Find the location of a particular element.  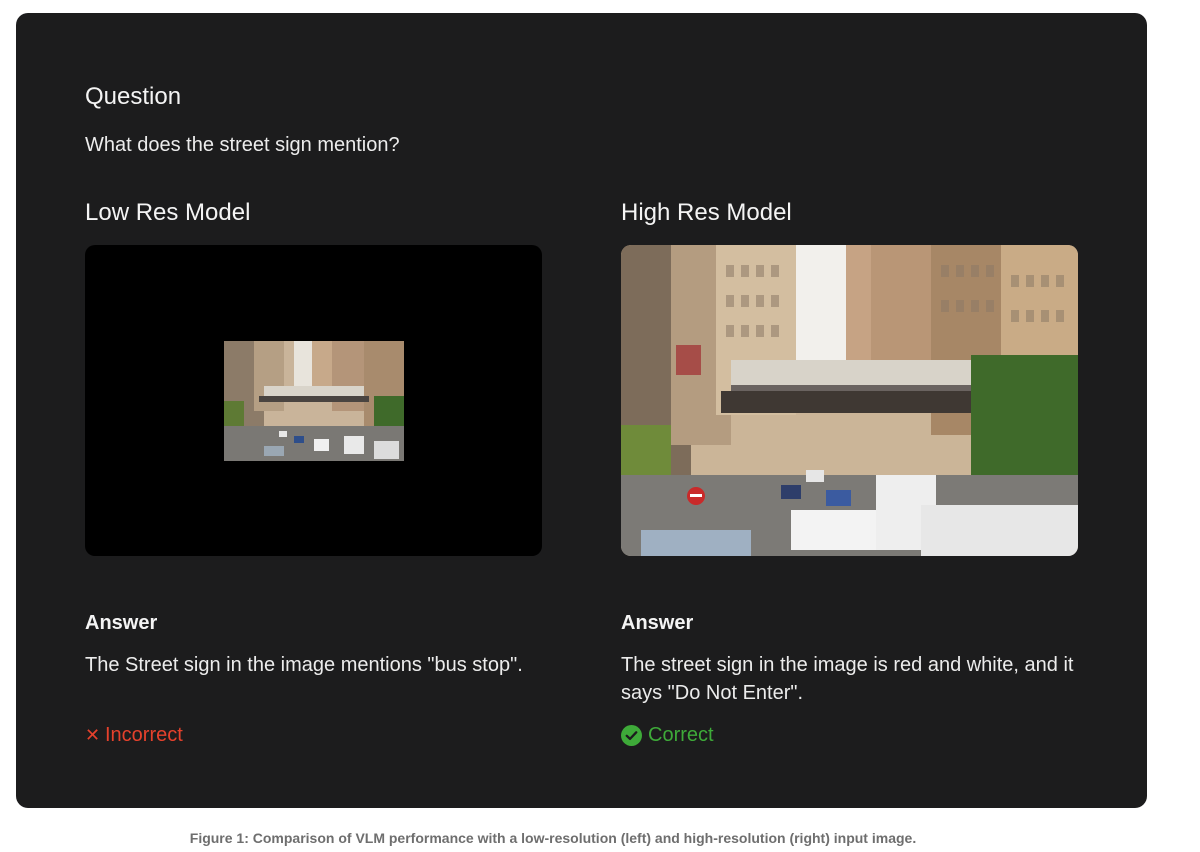

high-res-verdict: Correct is located at coordinates (667, 735).